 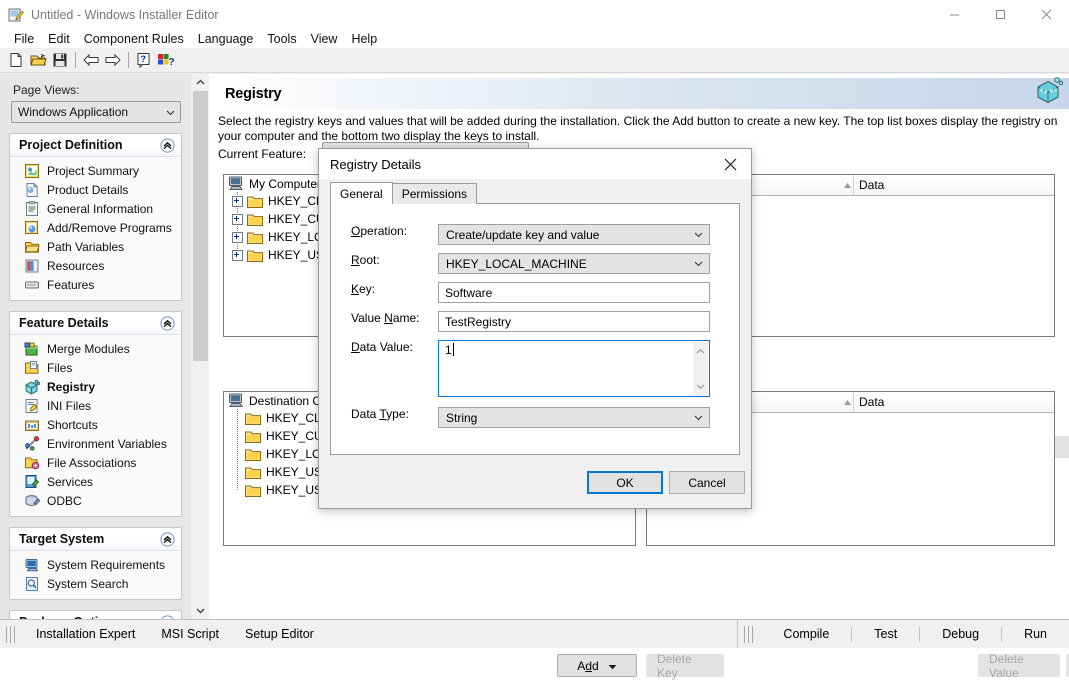 I want to click on data-type-row: Data Type: String, so click(x=536, y=417).